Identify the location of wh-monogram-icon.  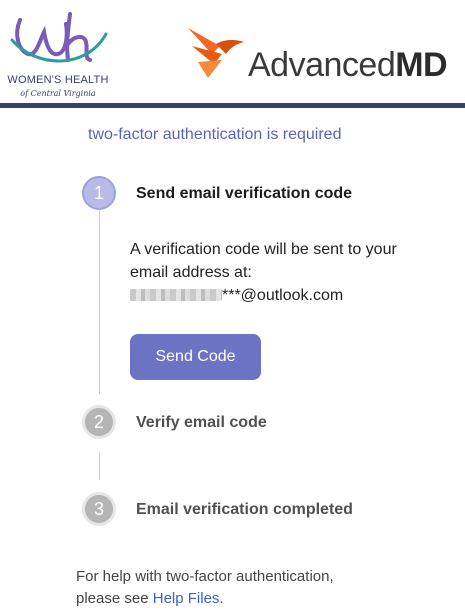
(59, 37).